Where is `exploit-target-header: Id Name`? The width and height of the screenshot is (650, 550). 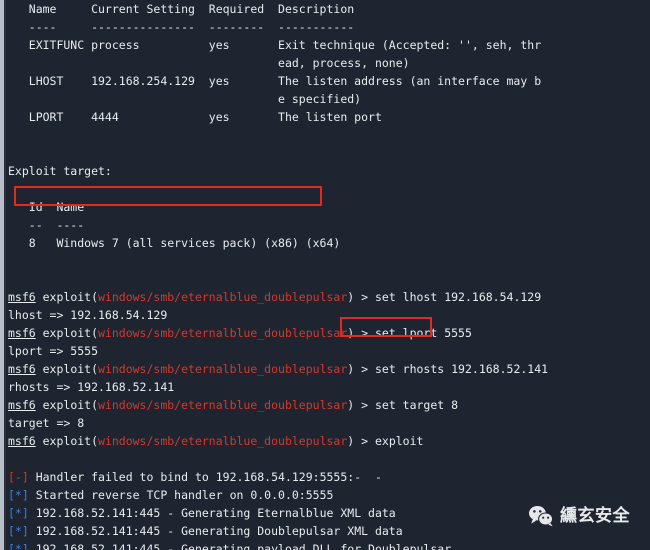 exploit-target-header: Id Name is located at coordinates (46, 207).